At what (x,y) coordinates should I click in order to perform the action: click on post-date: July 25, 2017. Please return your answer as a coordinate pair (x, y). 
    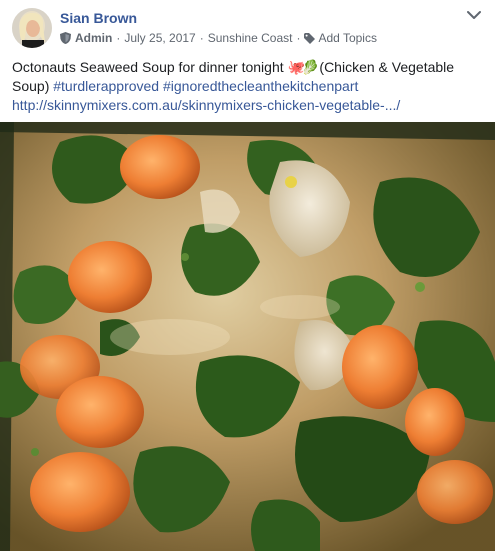
    Looking at the image, I should click on (159, 38).